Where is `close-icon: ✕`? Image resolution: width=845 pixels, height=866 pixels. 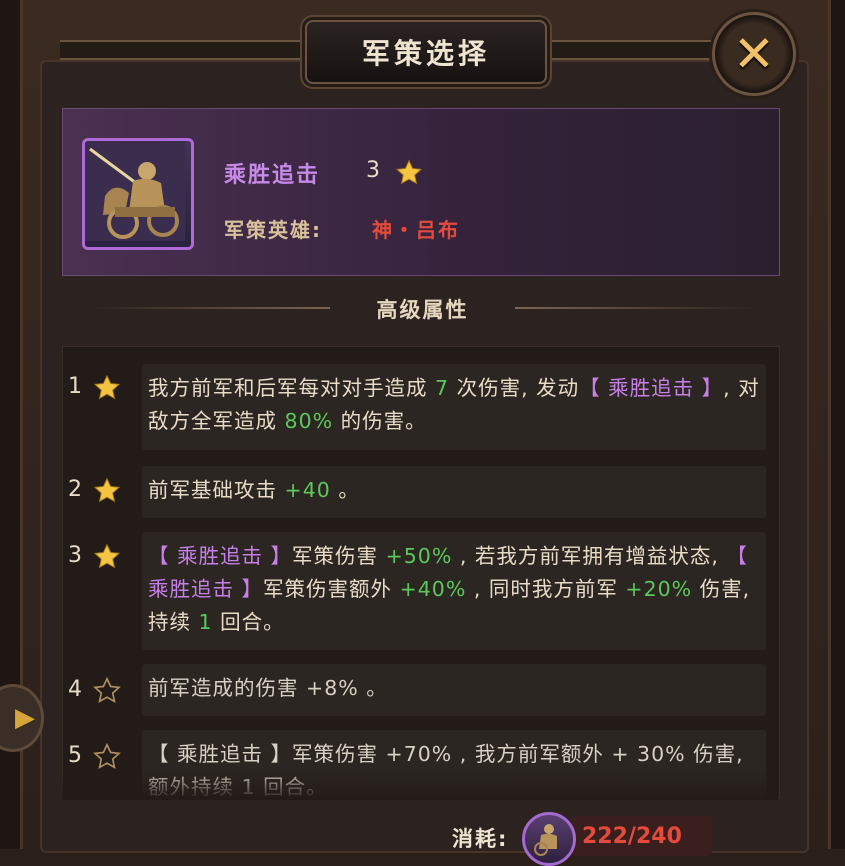
close-icon: ✕ is located at coordinates (754, 54).